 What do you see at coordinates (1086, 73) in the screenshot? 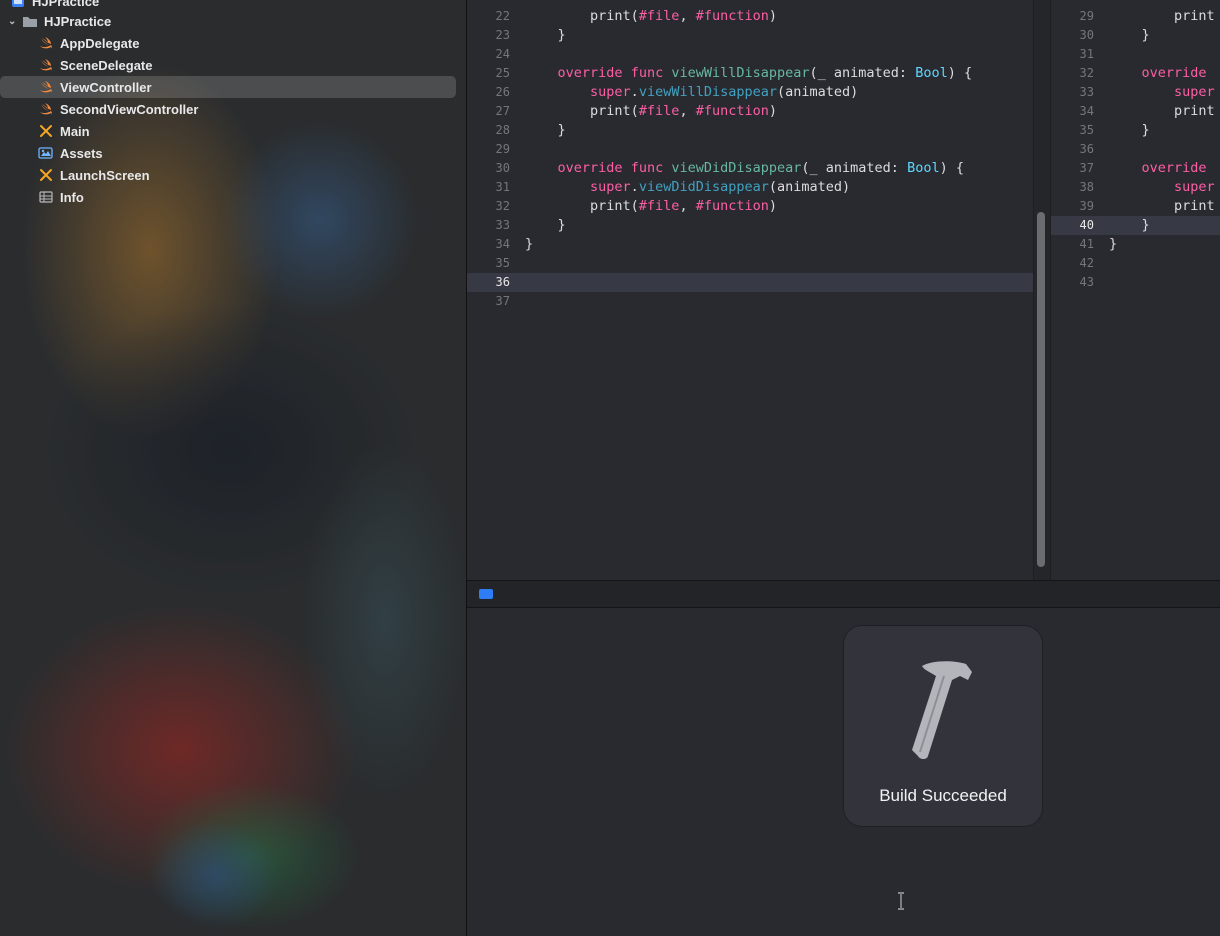
I see `line-number: 32` at bounding box center [1086, 73].